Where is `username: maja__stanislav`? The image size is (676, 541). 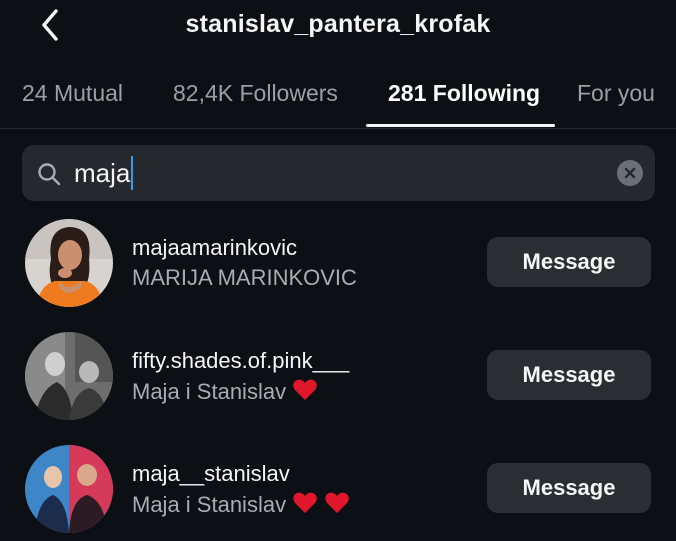
username: maja__stanislav is located at coordinates (211, 473).